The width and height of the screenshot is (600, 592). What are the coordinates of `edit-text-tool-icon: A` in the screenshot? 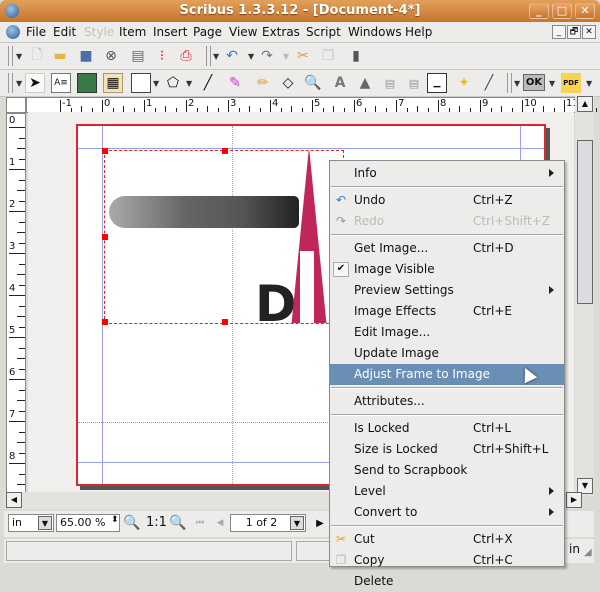 It's located at (340, 83).